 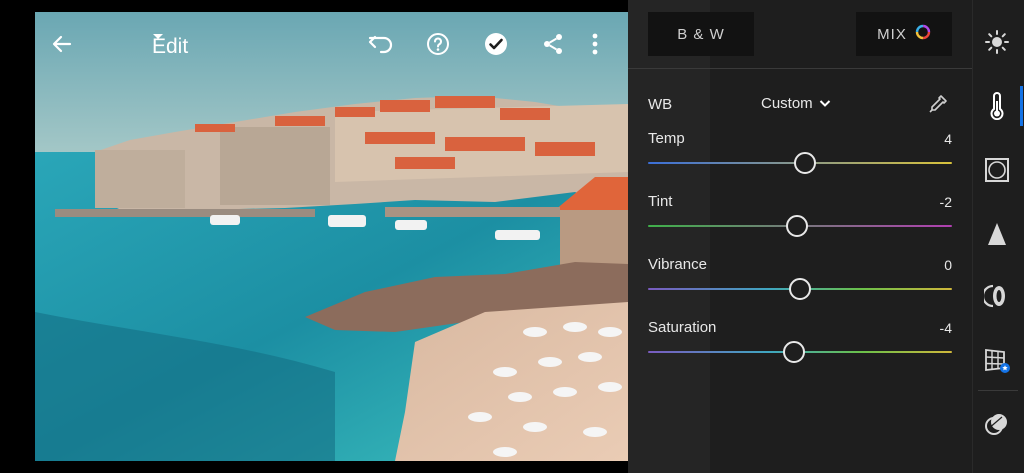 I want to click on vibrance-label: Vibrance, so click(x=677, y=264).